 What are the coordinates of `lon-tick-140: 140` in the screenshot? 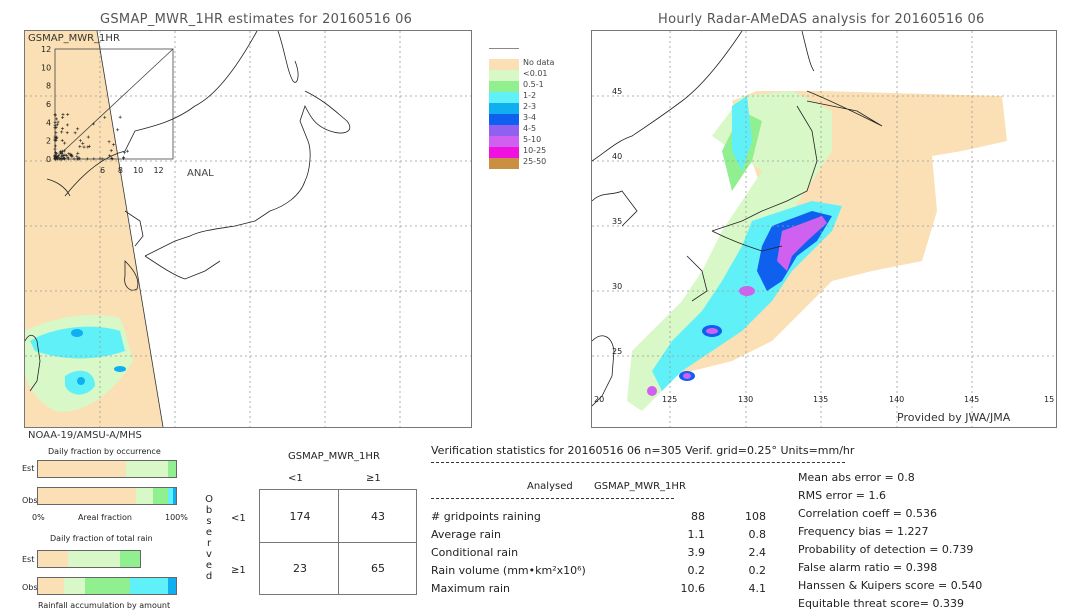 It's located at (897, 399).